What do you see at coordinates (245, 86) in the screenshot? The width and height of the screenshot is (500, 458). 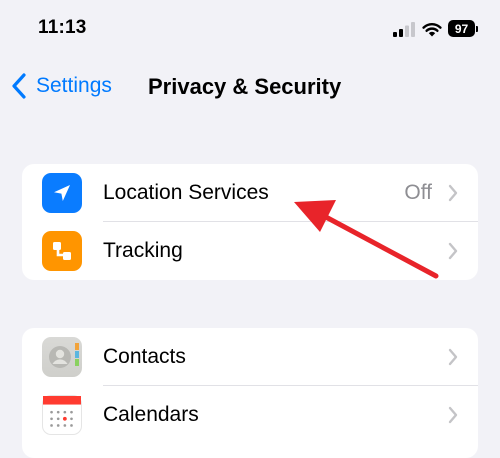 I see `page-title: Privacy & Security` at bounding box center [245, 86].